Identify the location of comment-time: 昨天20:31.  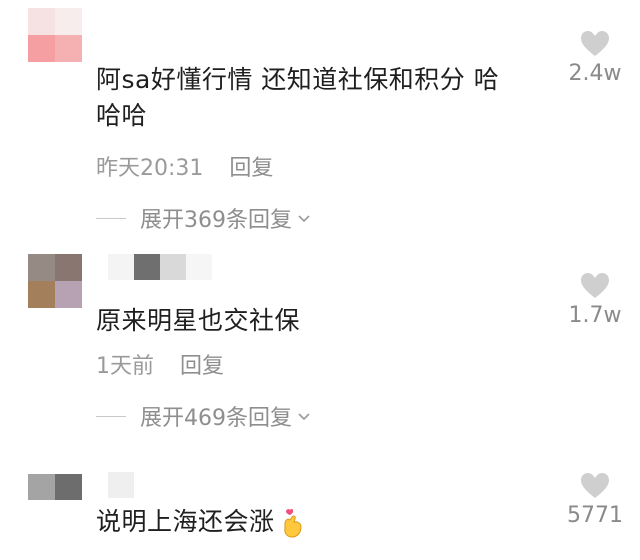
(150, 168).